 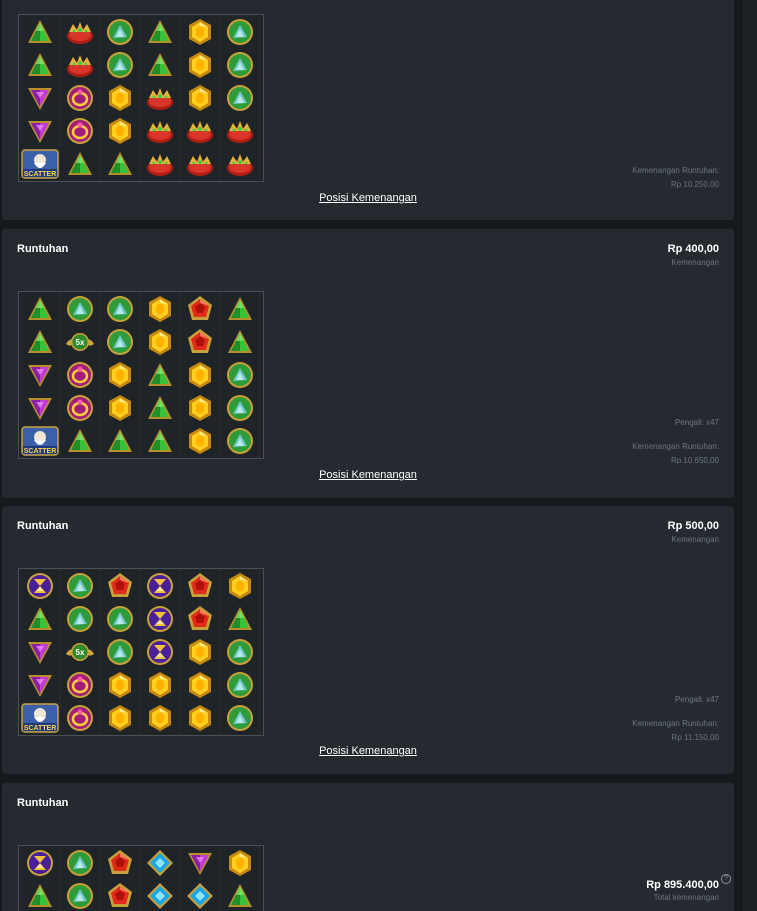 I want to click on scatter-icon: SCATTER, so click(x=39, y=718).